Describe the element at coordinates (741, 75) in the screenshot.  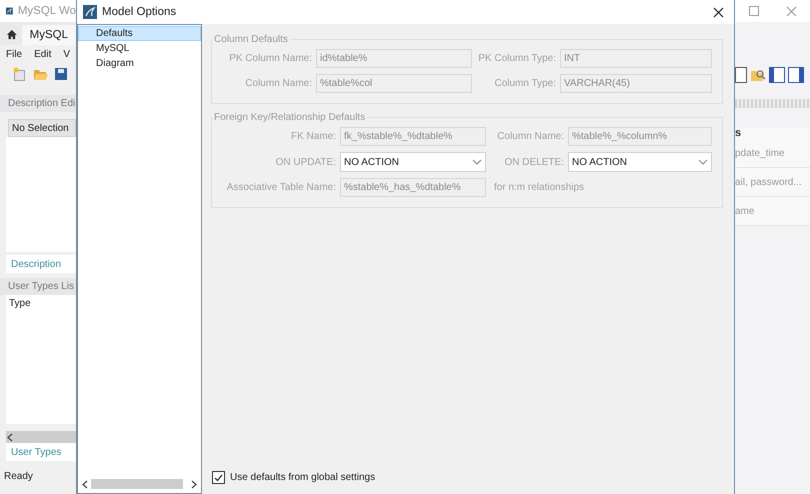
I see `blank-square-icon` at that location.